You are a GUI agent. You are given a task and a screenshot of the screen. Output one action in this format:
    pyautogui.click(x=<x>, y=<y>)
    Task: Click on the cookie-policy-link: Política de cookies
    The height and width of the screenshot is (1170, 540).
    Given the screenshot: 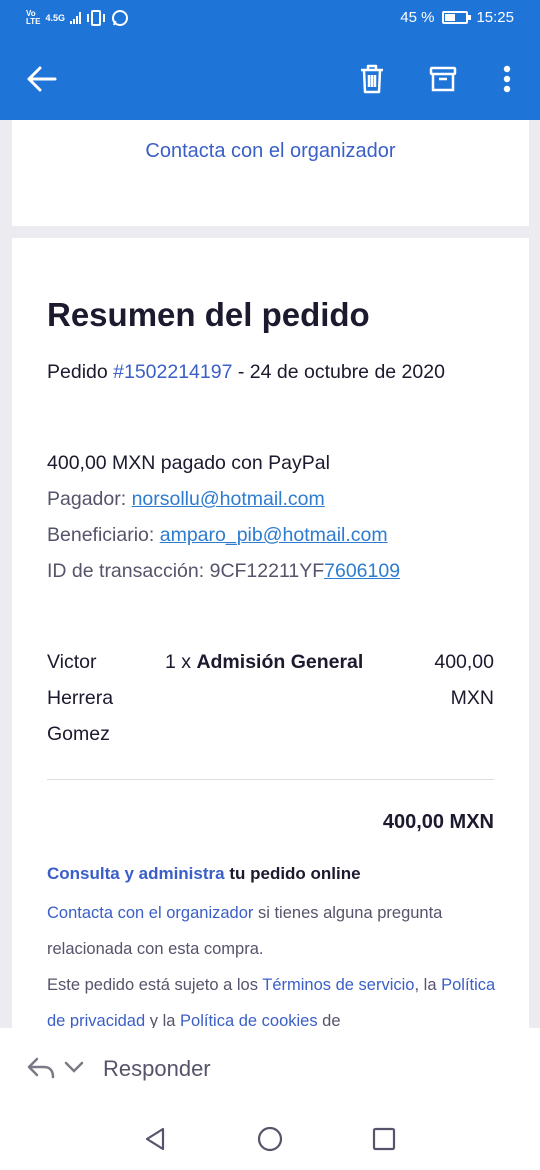 What is the action you would take?
    pyautogui.click(x=249, y=1020)
    